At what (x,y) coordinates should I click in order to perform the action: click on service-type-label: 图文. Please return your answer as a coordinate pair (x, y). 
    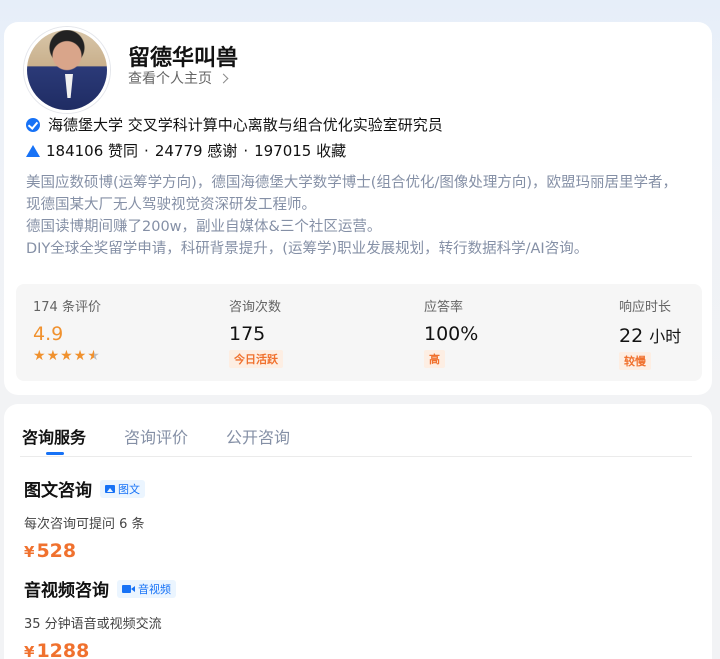
    Looking at the image, I should click on (129, 489).